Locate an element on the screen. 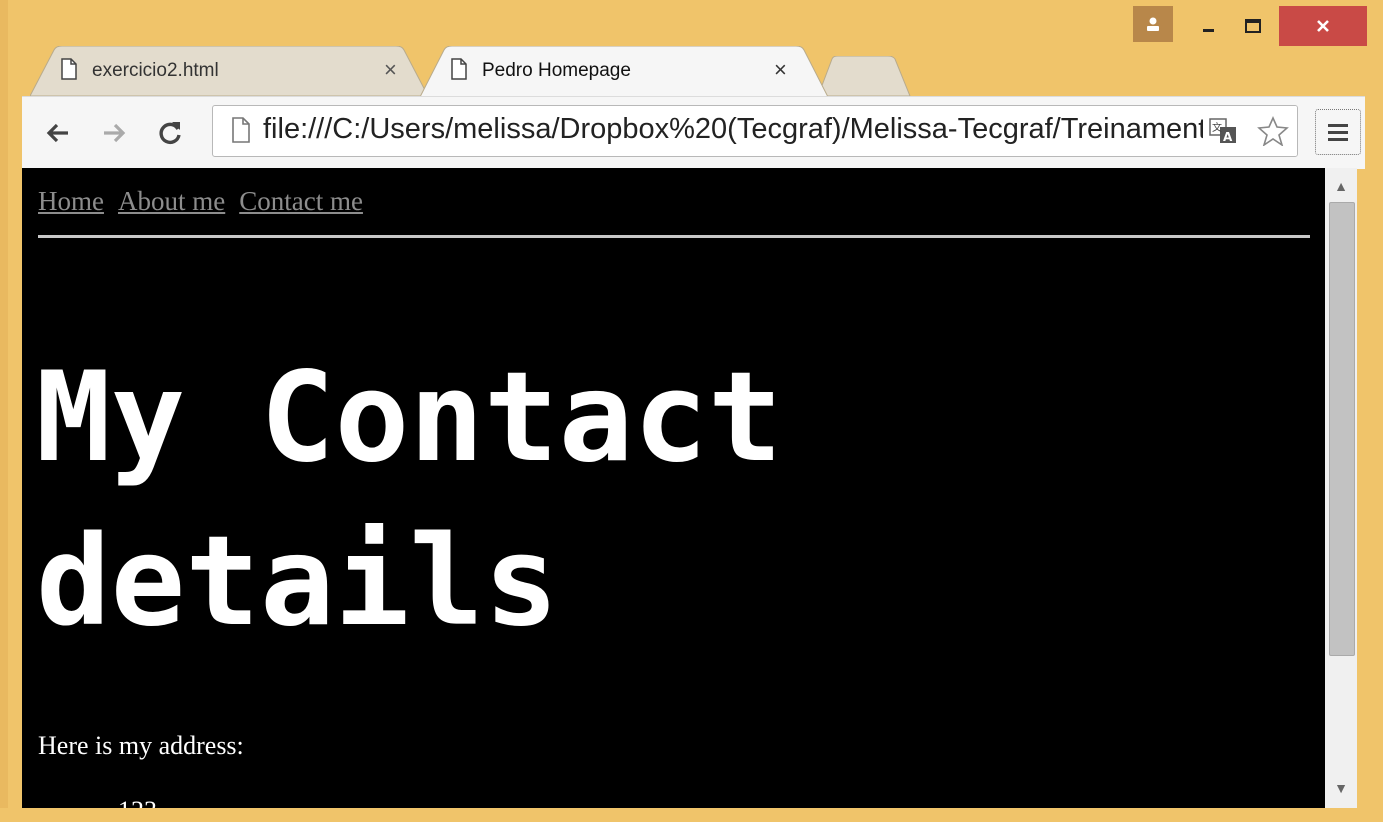 The width and height of the screenshot is (1383, 822). user-icon is located at coordinates (1153, 24).